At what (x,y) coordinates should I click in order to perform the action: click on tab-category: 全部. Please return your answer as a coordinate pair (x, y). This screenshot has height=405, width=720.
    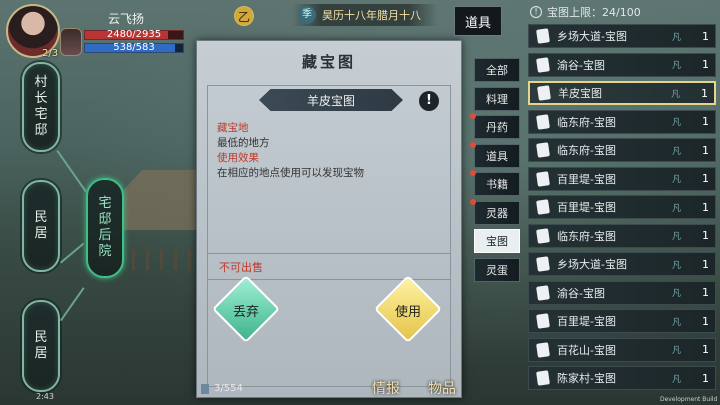
    Looking at the image, I should click on (497, 70).